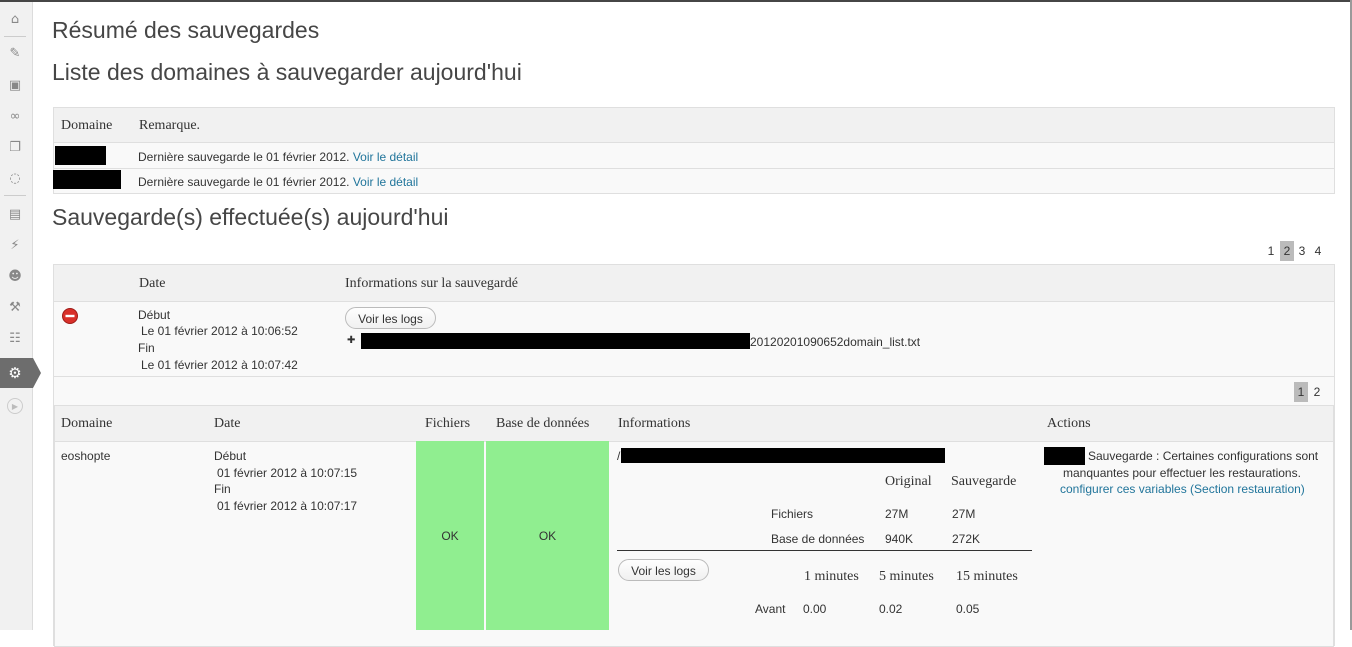  Describe the element at coordinates (351, 340) in the screenshot. I see `expand-plus-icon: ✚` at that location.